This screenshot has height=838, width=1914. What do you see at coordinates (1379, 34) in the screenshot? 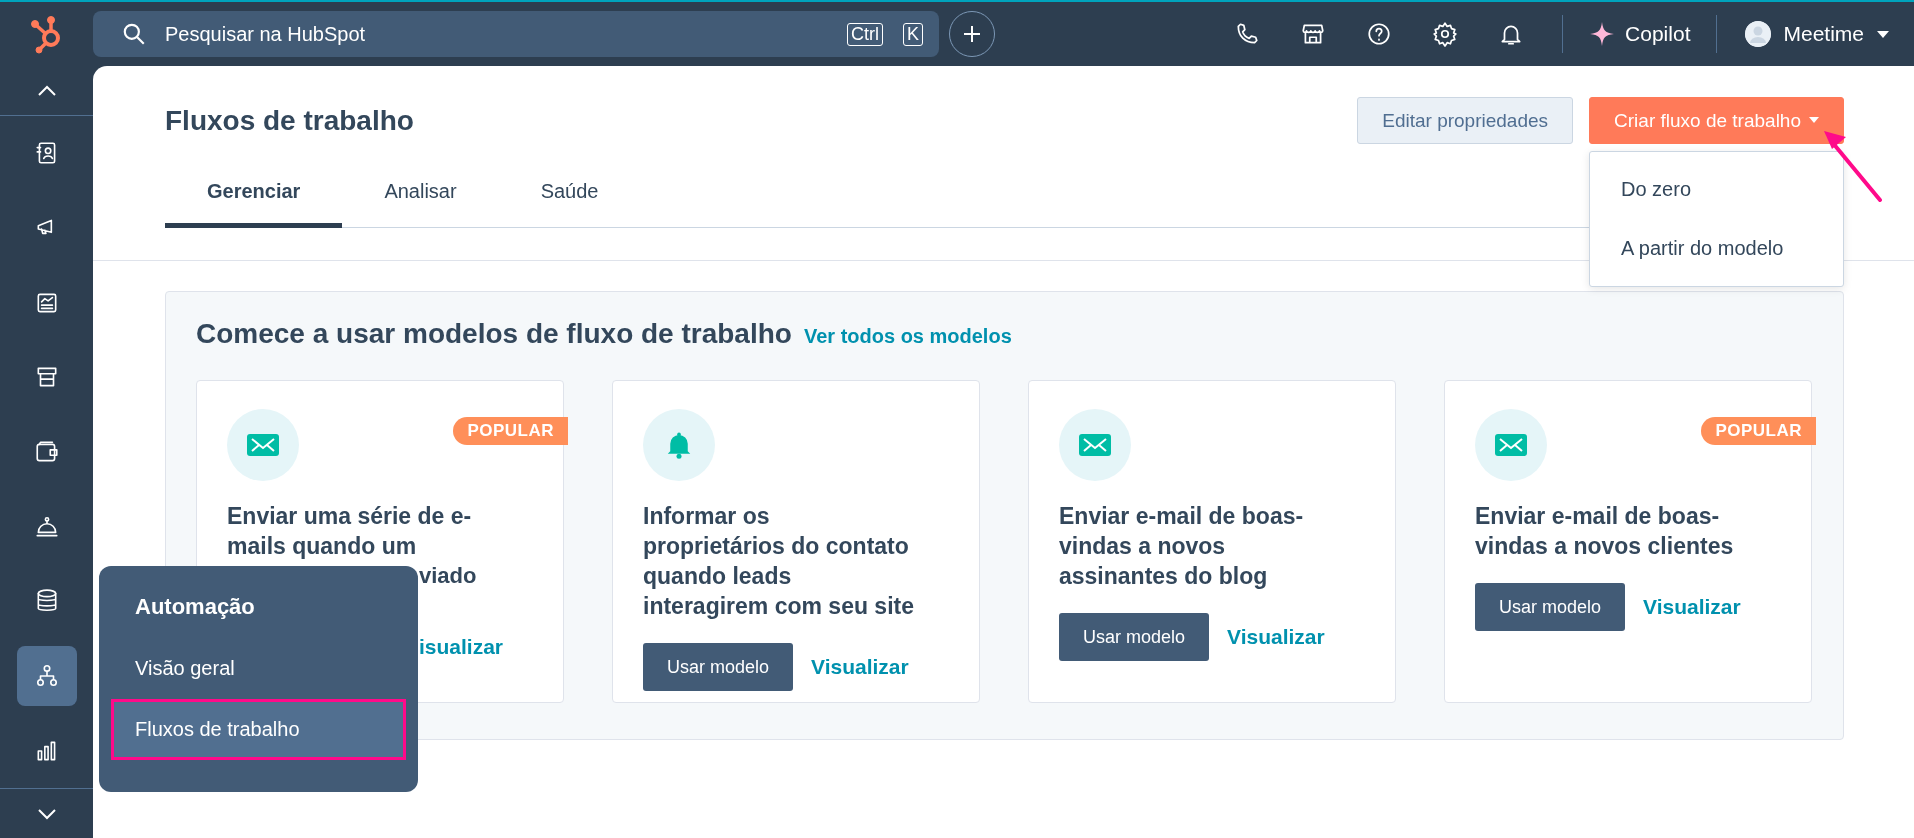
I see `help-icon` at bounding box center [1379, 34].